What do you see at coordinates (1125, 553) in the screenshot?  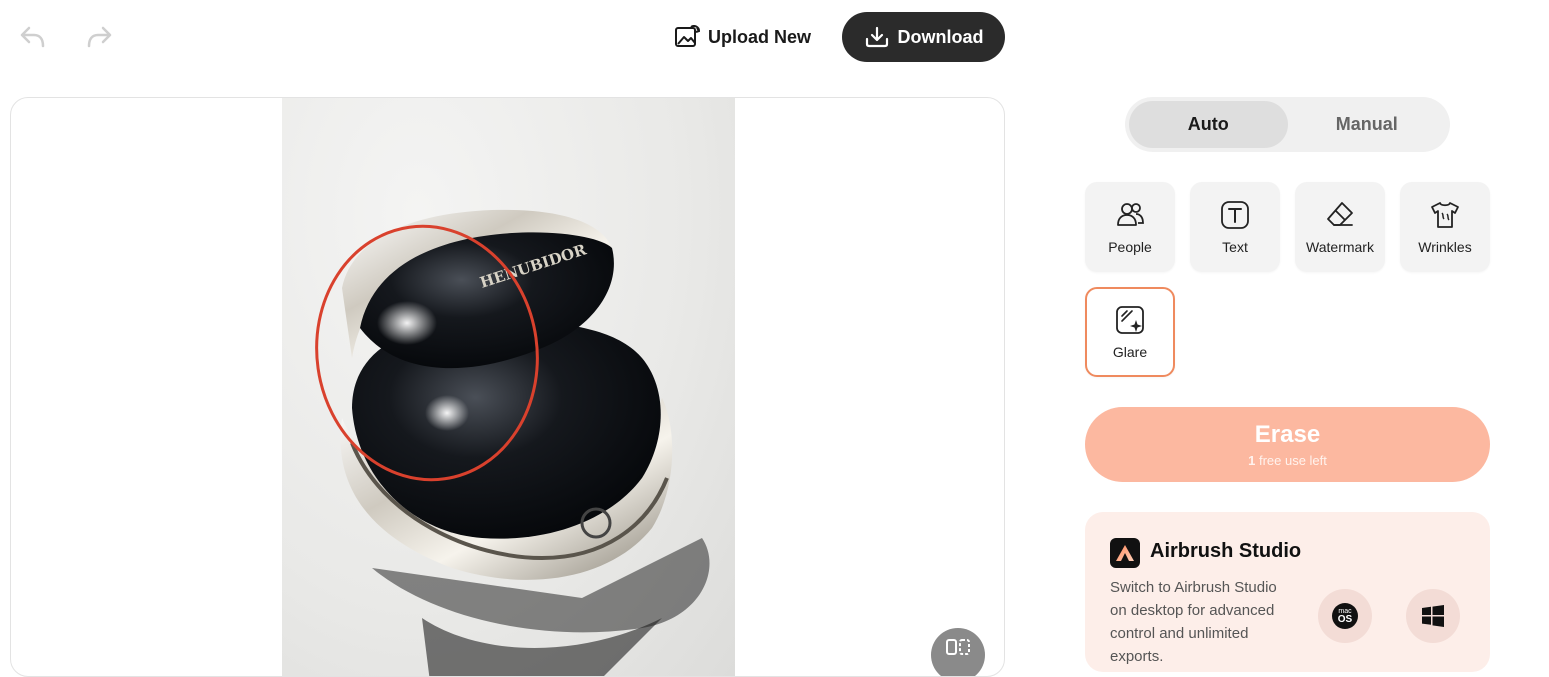 I see `airbrush-logo-icon` at bounding box center [1125, 553].